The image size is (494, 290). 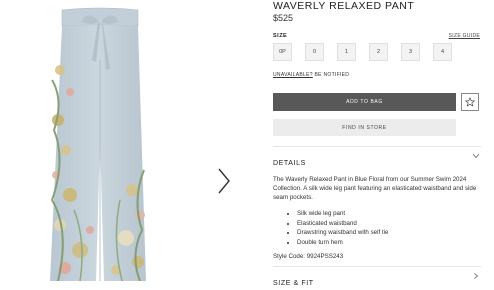 What do you see at coordinates (378, 52) in the screenshot?
I see `size-option-2: 2` at bounding box center [378, 52].